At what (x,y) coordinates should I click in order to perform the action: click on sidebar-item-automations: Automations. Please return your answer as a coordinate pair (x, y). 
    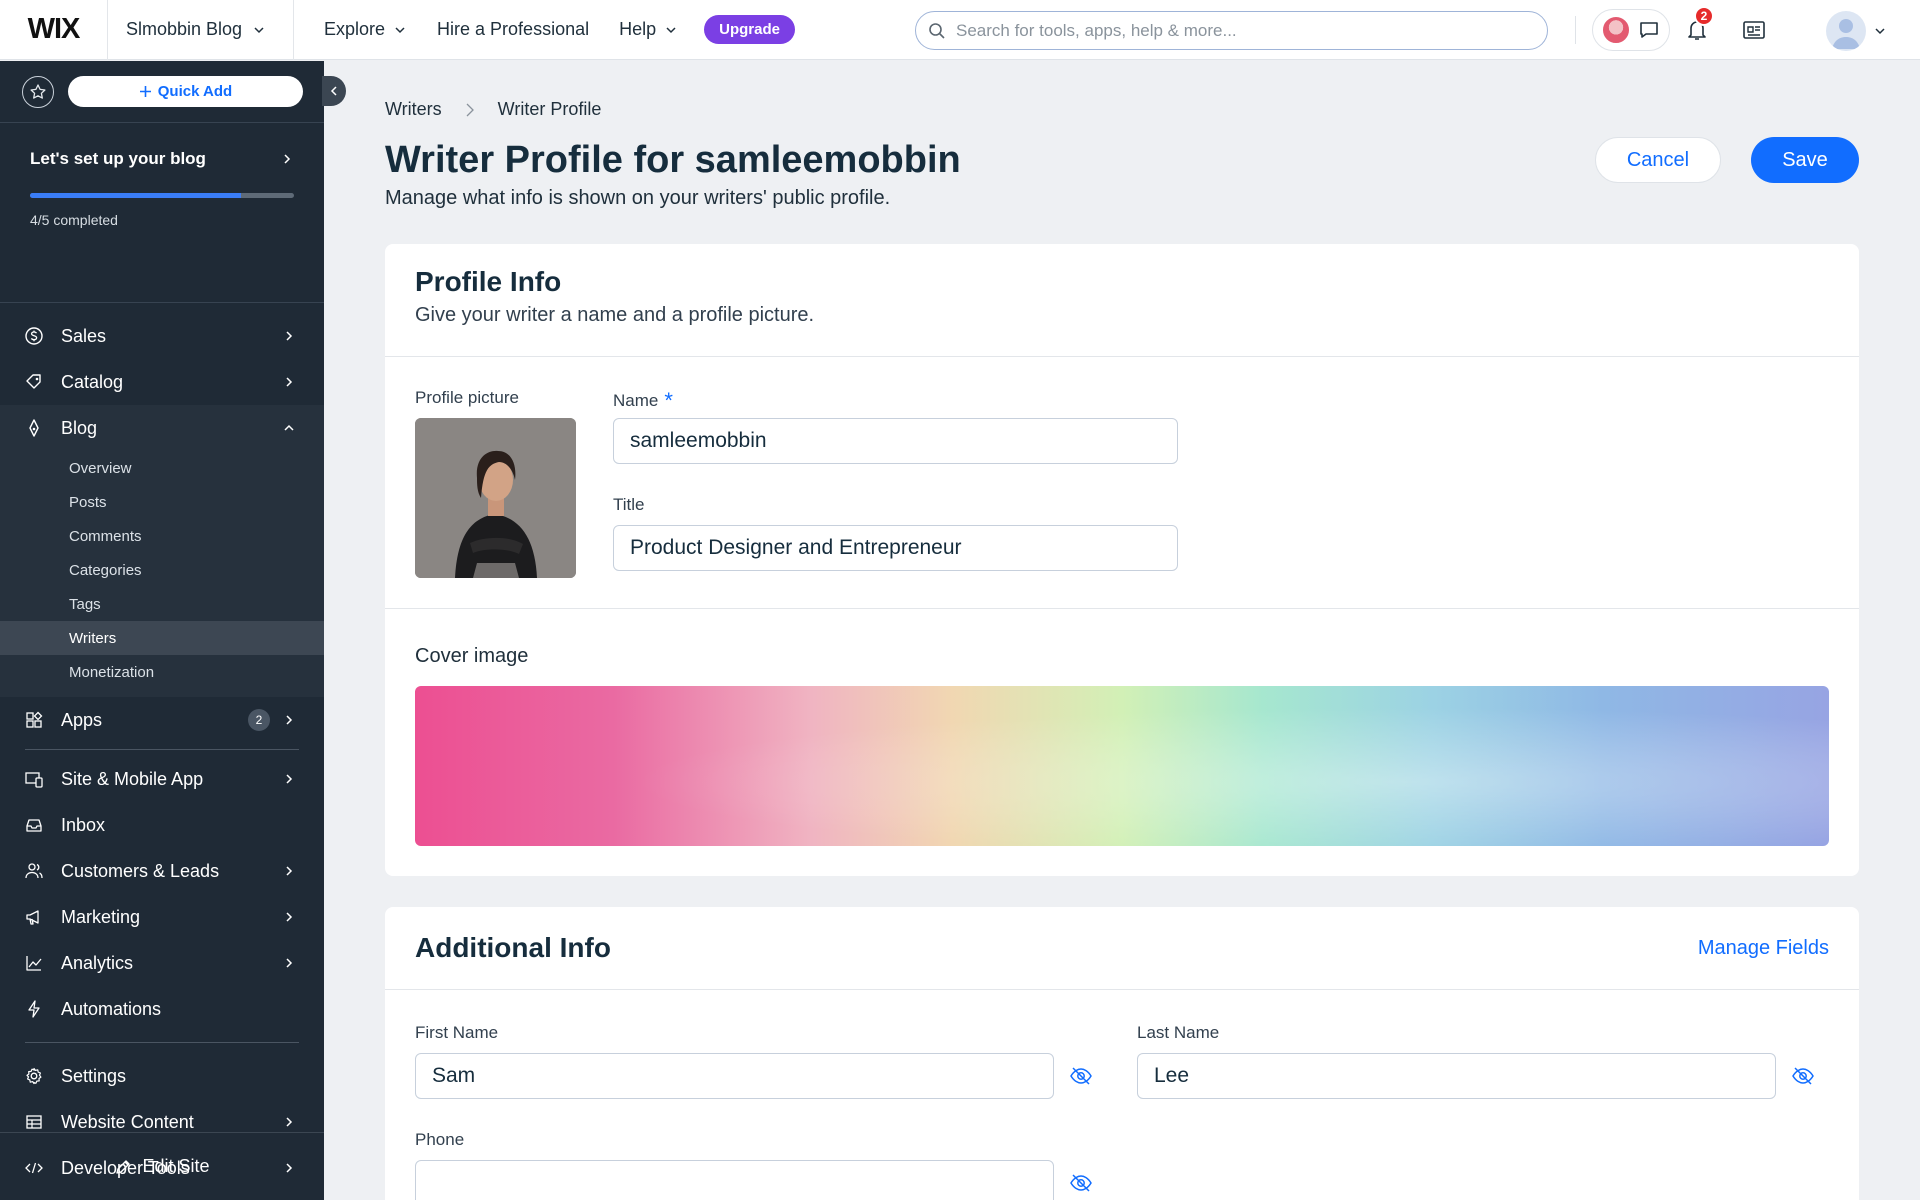
    Looking at the image, I should click on (162, 1009).